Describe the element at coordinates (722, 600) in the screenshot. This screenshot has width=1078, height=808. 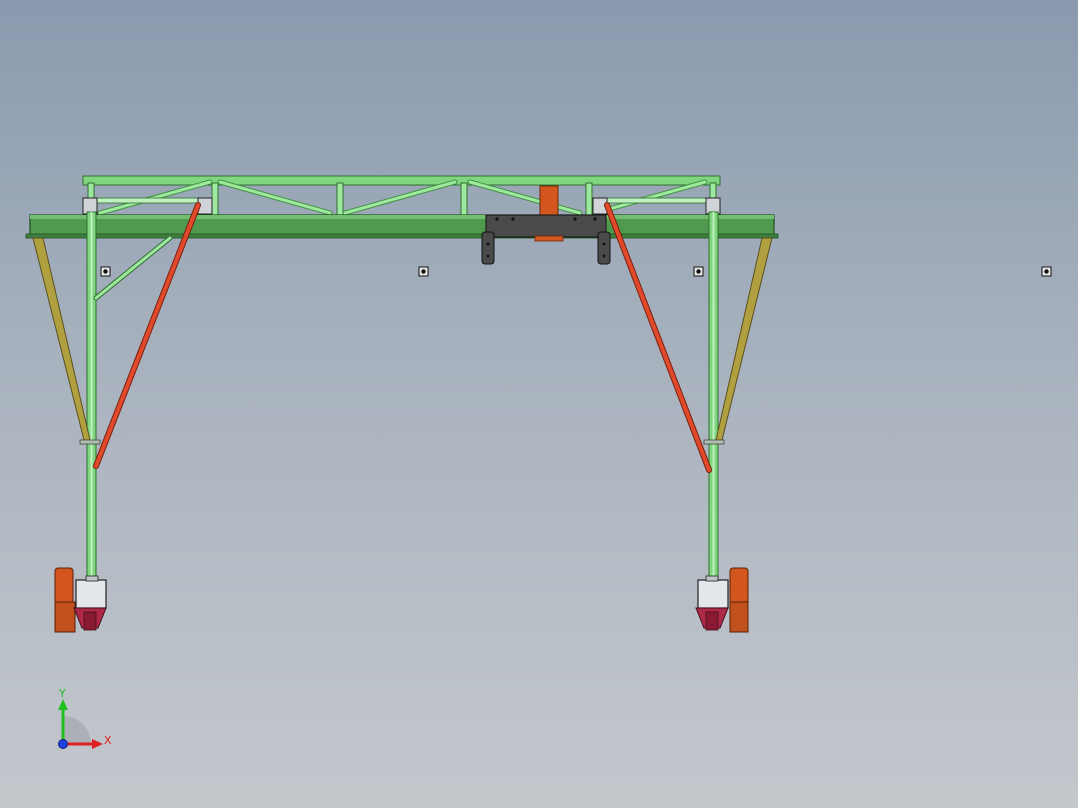
I see `right-drive-unit` at that location.